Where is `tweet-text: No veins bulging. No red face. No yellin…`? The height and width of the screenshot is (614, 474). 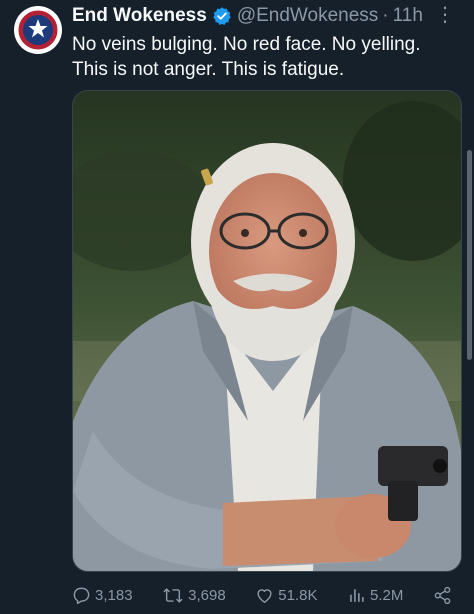
tweet-text: No veins bulging. No red face. No yellin… is located at coordinates (267, 57).